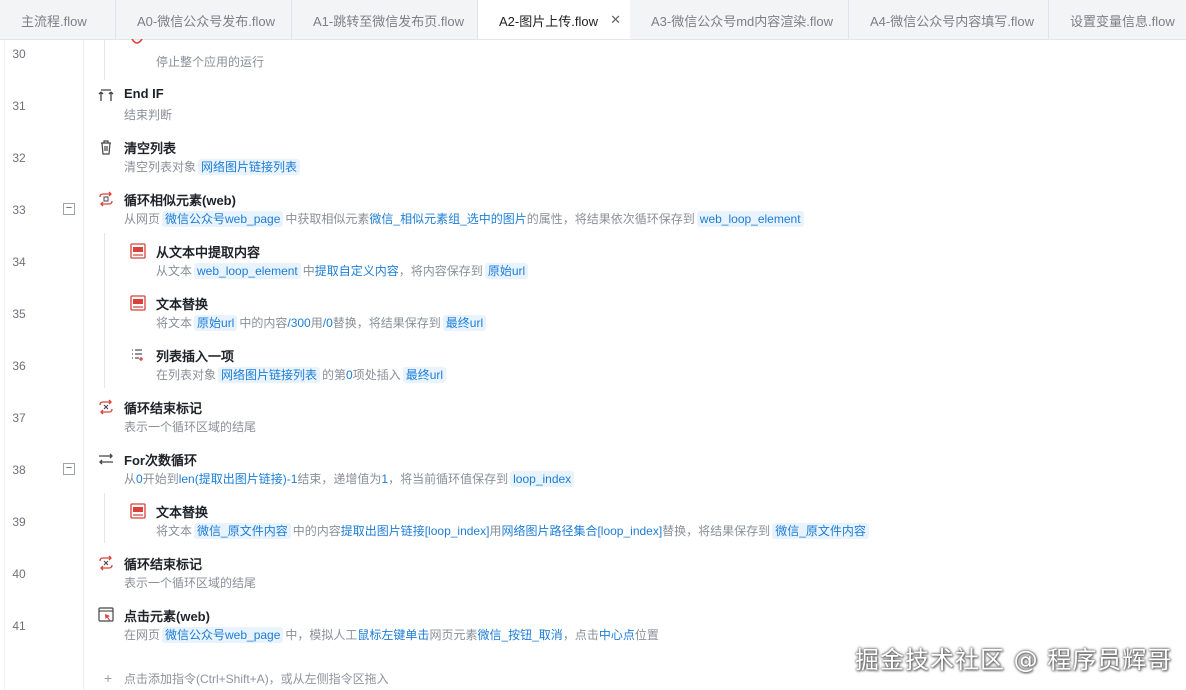 The image size is (1186, 690). I want to click on tab-settings-flow: 设置变量信息.flow, so click(1117, 19).